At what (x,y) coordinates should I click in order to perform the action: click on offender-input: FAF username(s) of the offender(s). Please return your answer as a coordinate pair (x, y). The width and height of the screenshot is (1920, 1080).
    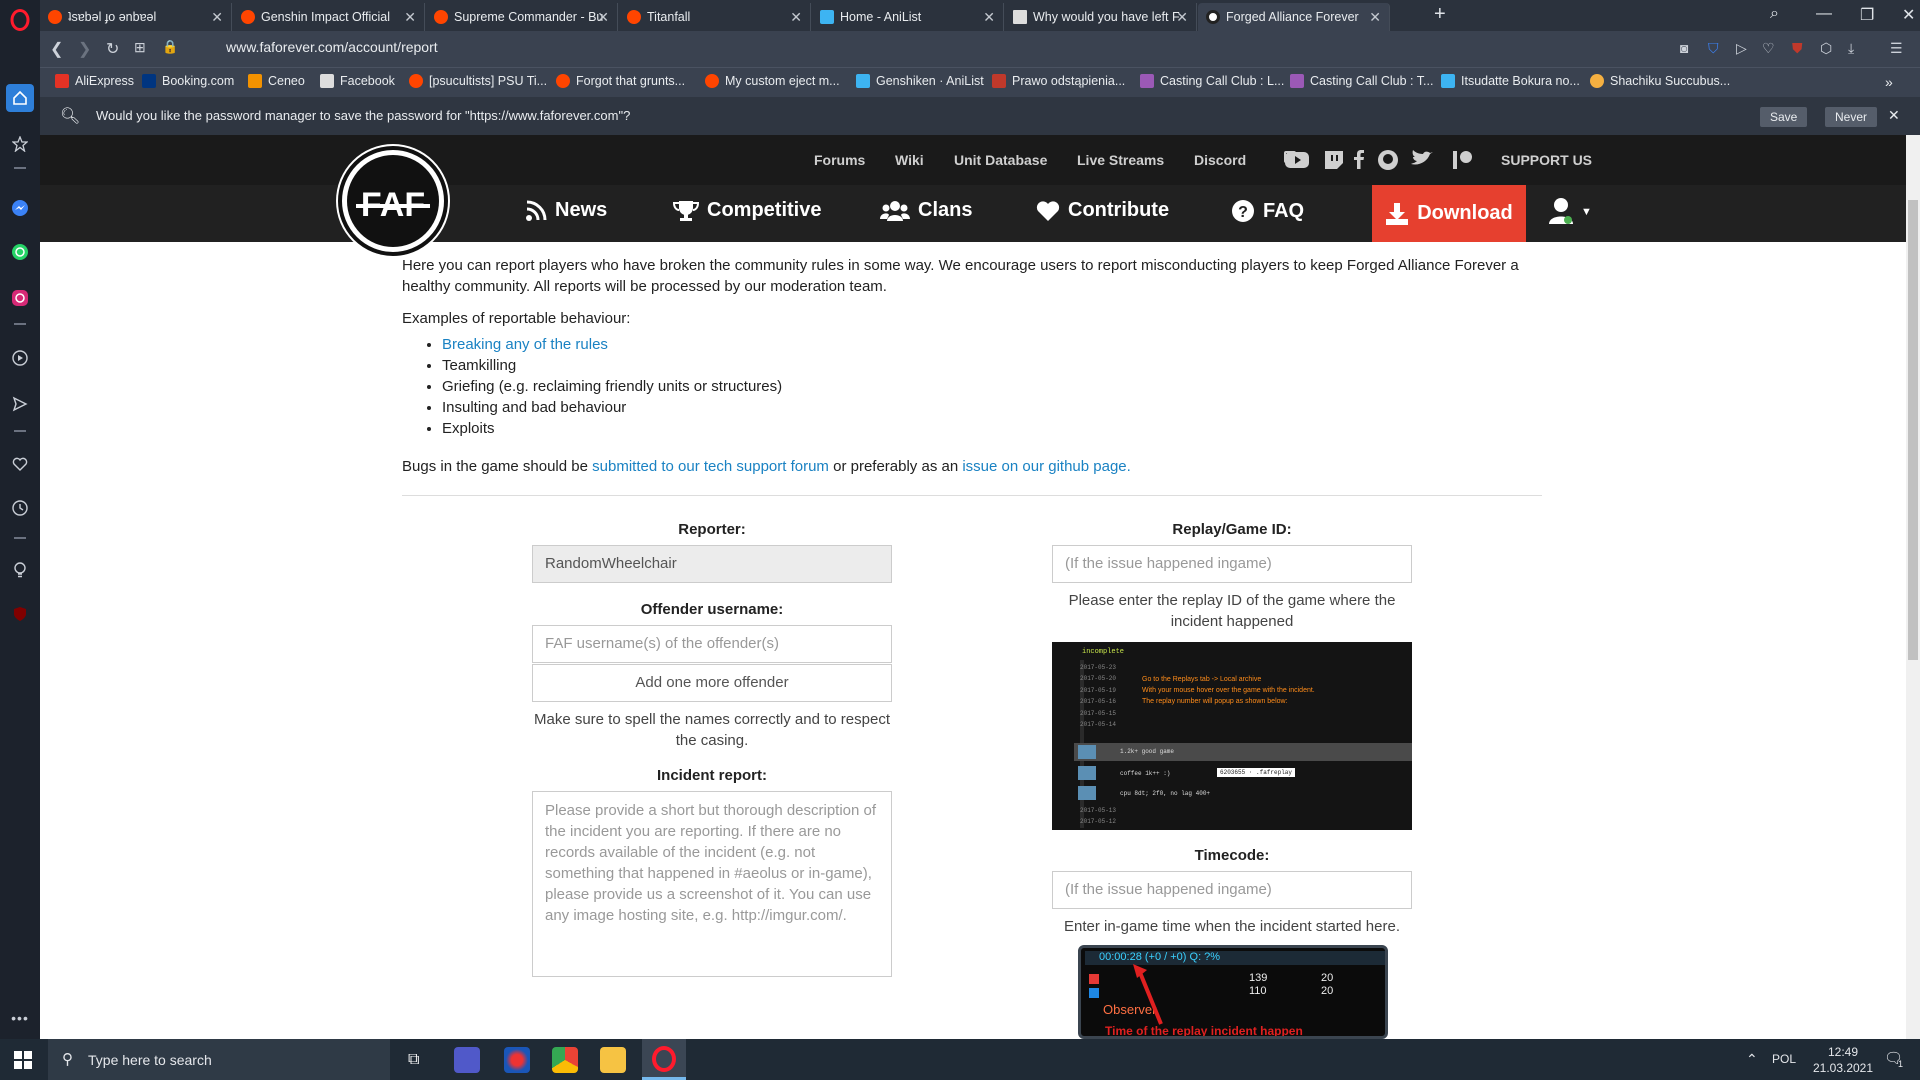
    Looking at the image, I should click on (712, 644).